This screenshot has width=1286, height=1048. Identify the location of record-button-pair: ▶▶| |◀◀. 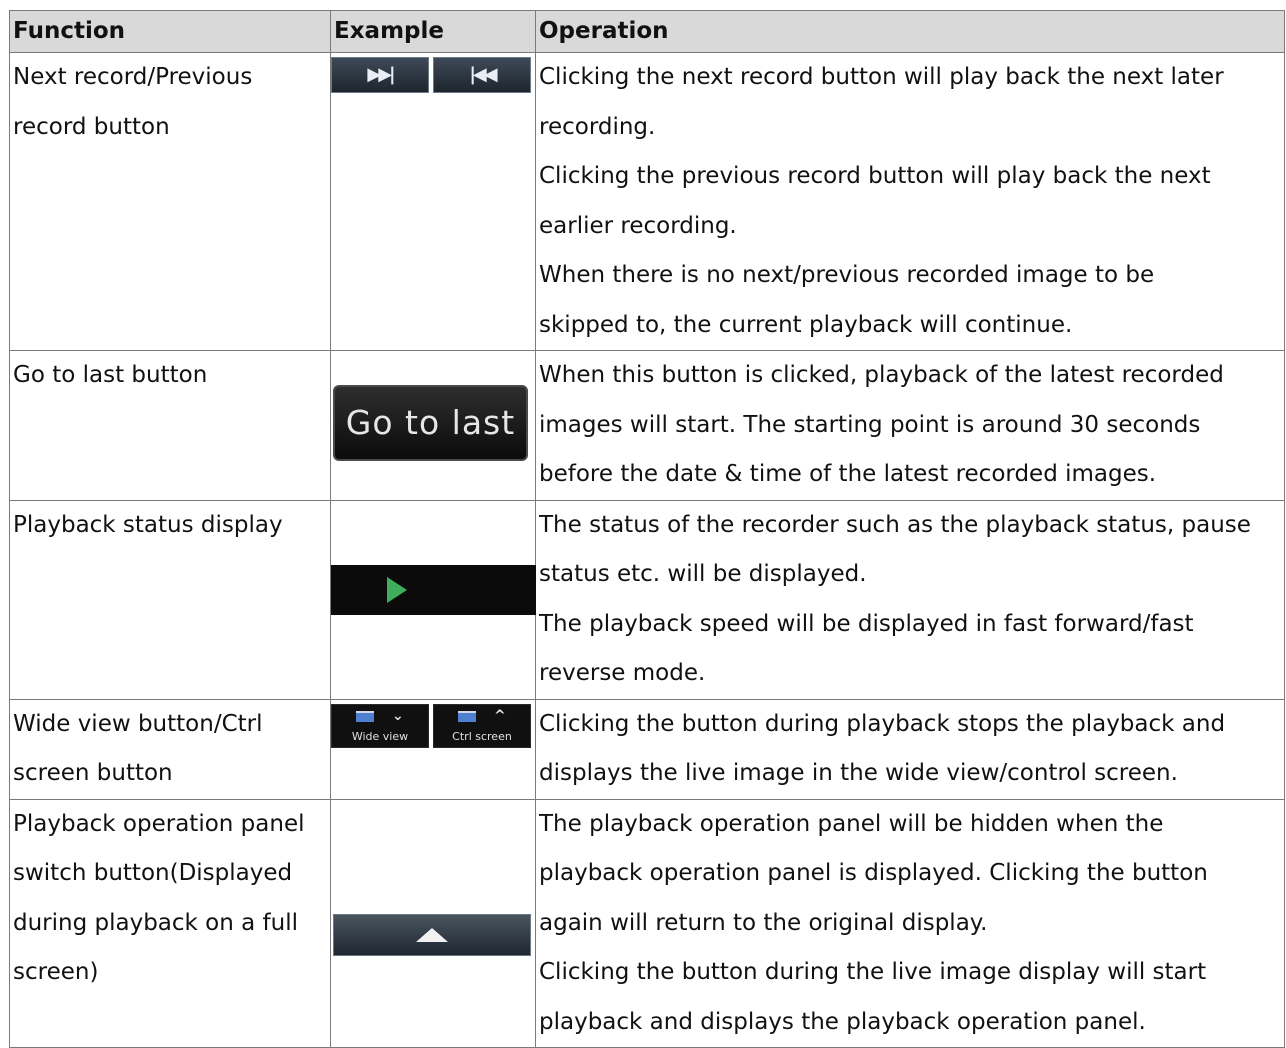
(431, 75).